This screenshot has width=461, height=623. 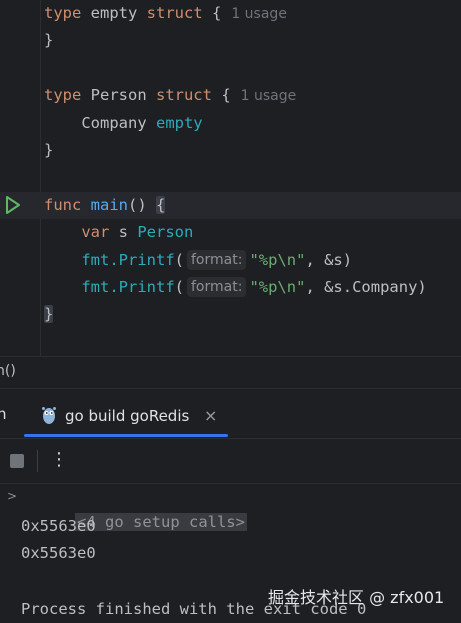 I want to click on parens: (), so click(x=142, y=205).